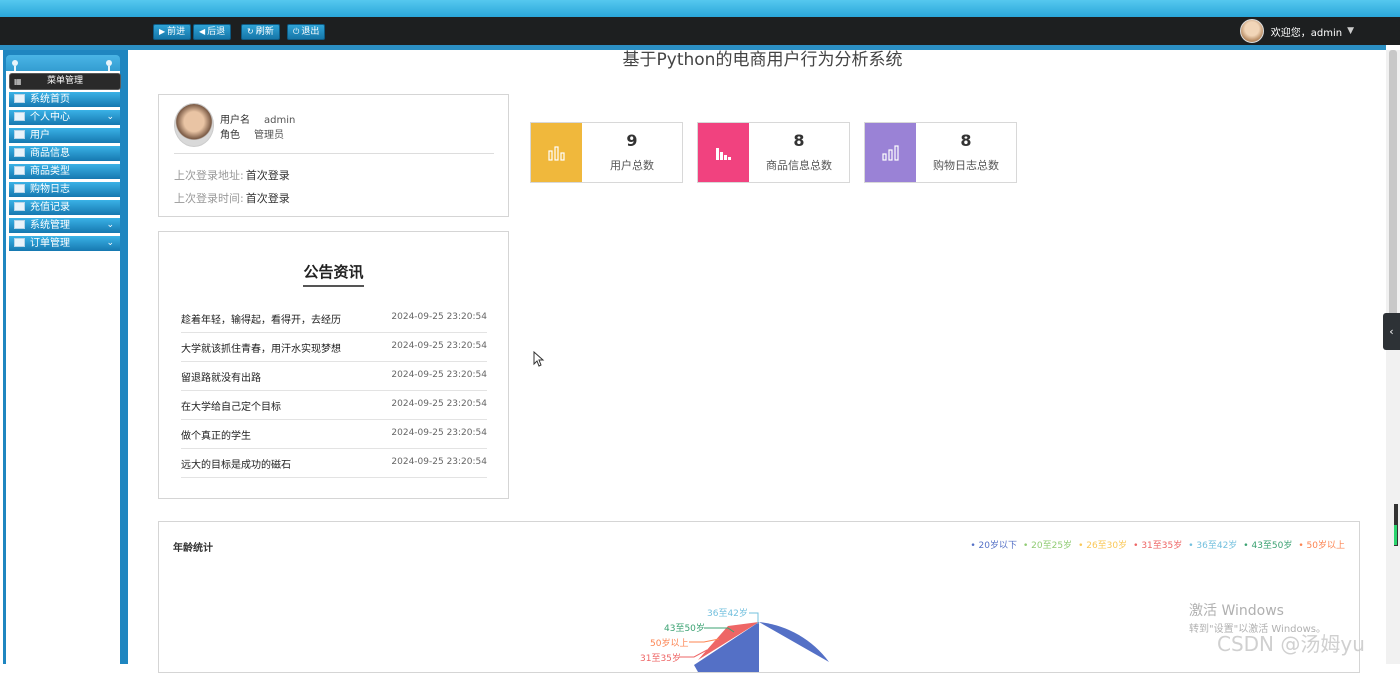  I want to click on pie-slice, so click(794, 642).